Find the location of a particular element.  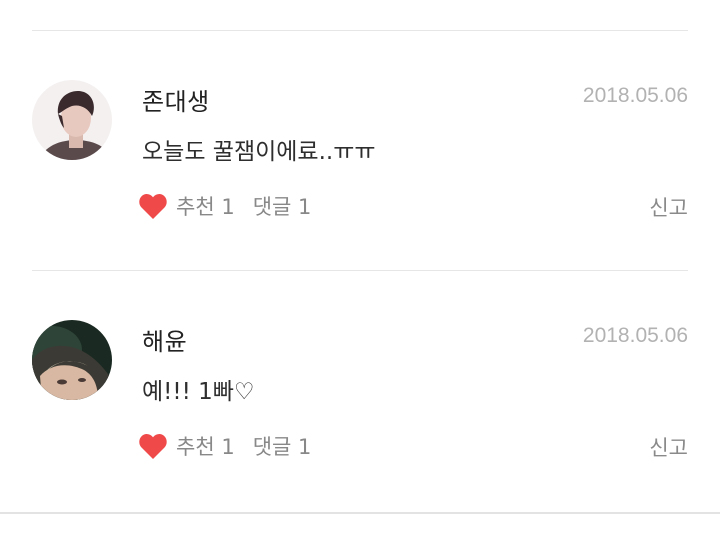

bottom-divider is located at coordinates (360, 513).